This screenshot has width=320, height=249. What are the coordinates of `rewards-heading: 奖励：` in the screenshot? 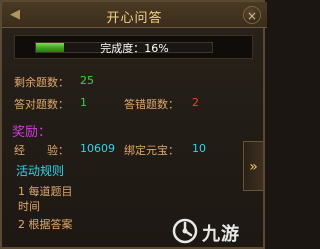 It's located at (32, 132).